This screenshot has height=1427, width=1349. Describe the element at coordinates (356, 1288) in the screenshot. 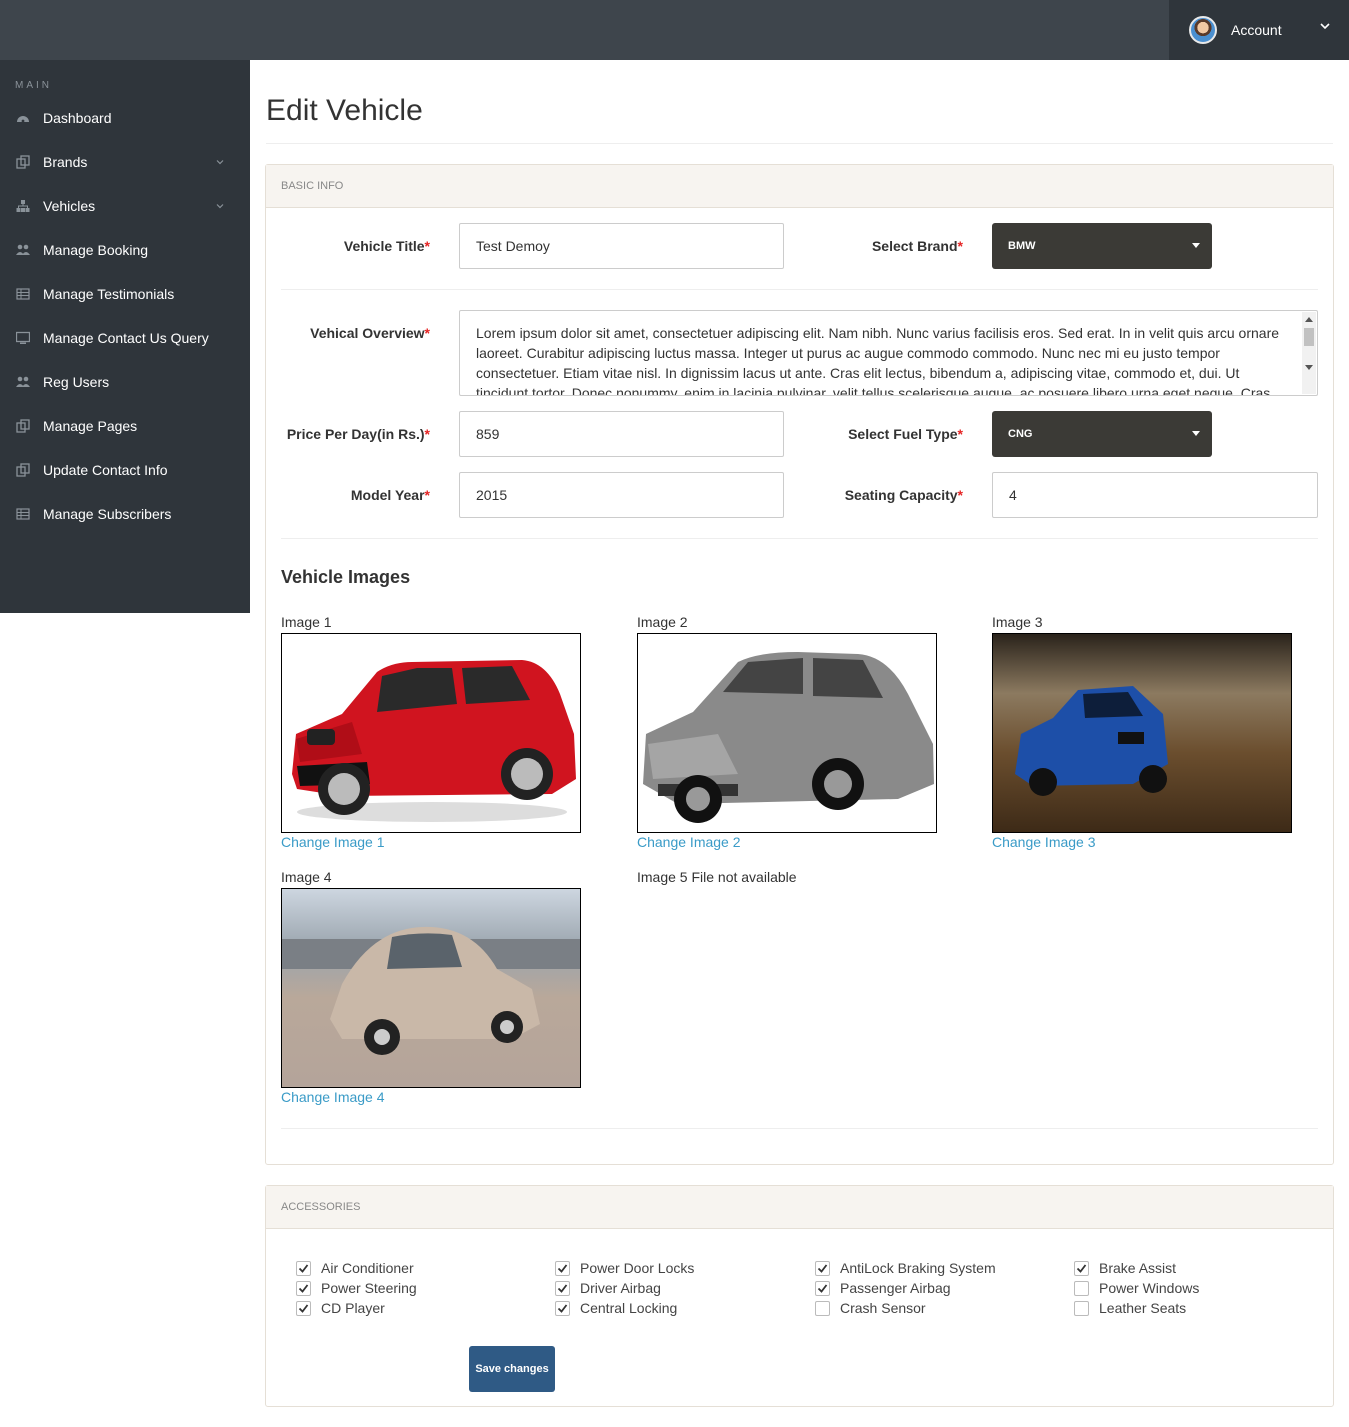

I see `accessory-power-steering: Power Steering` at that location.